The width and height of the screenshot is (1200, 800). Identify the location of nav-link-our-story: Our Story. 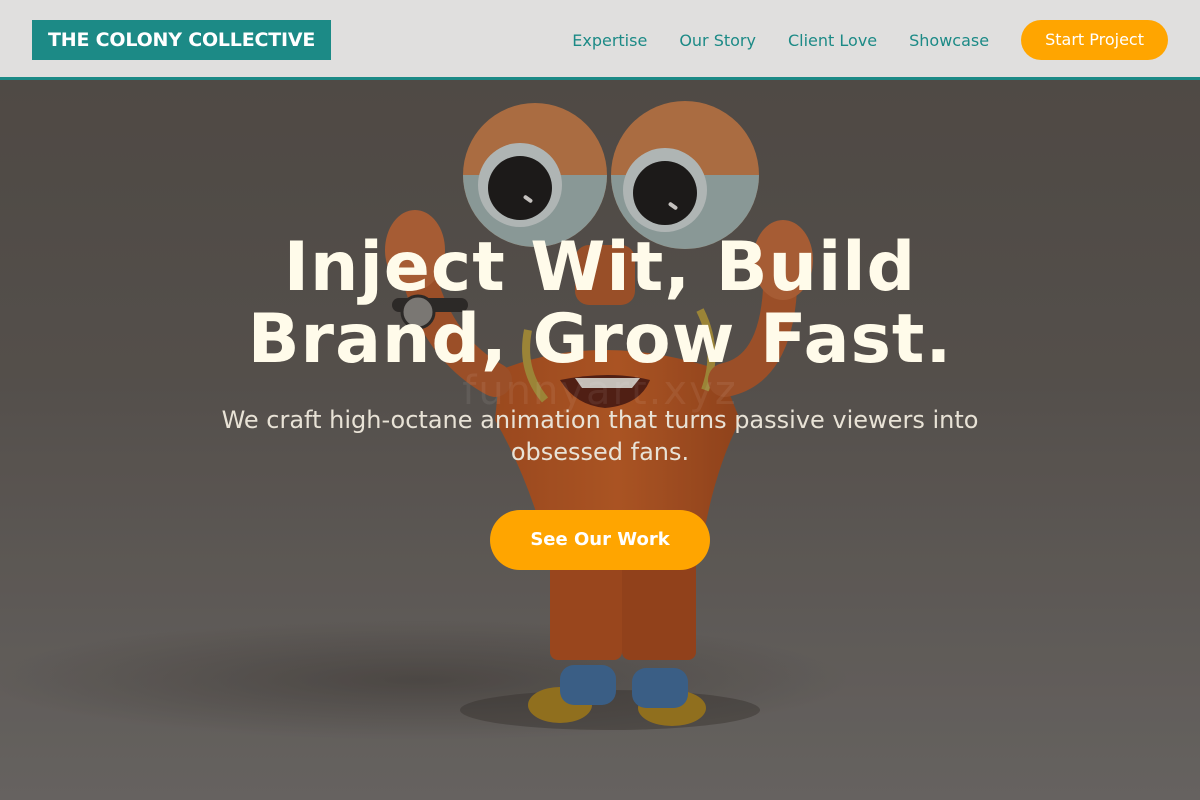
(717, 40).